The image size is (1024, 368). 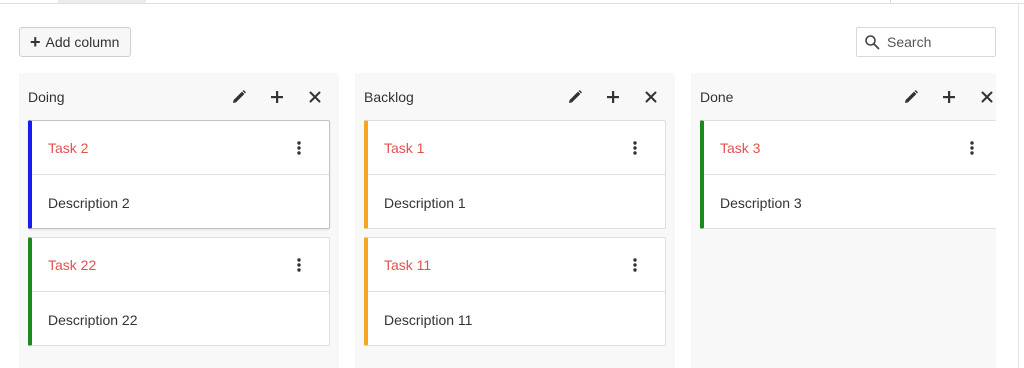 I want to click on card-title: Task 1, so click(x=404, y=148).